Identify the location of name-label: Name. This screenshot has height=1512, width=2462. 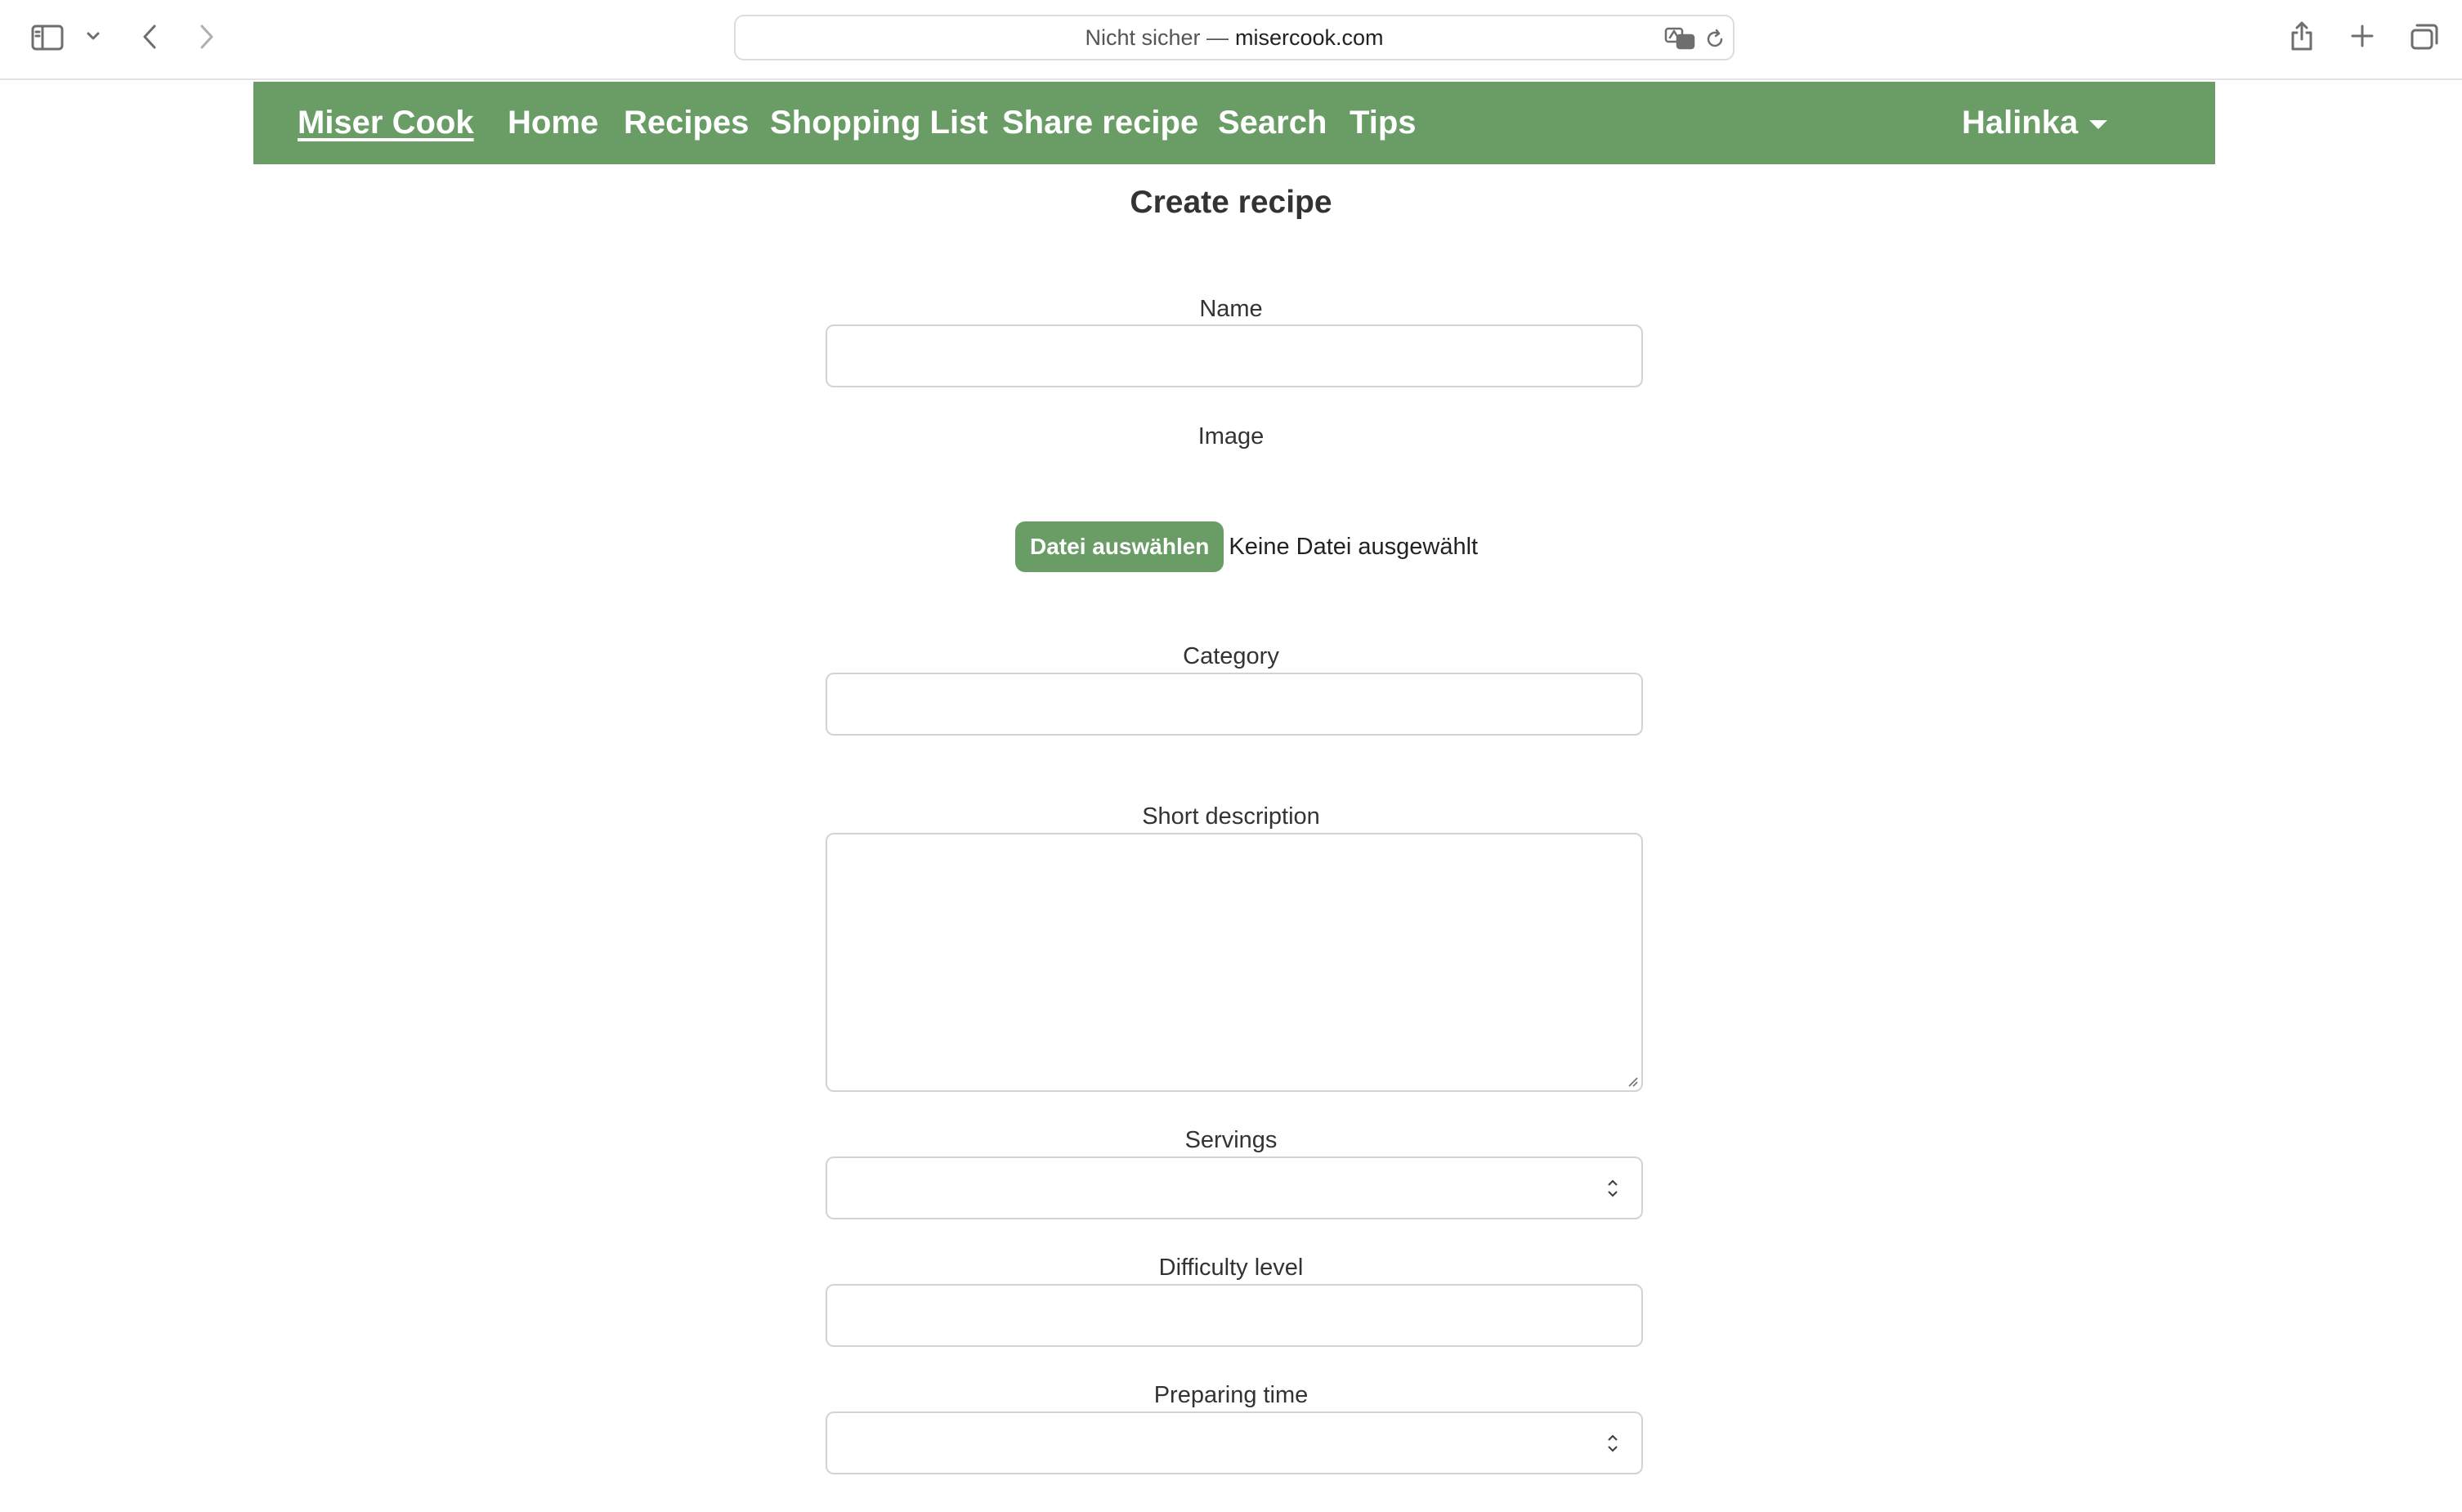
(1231, 309).